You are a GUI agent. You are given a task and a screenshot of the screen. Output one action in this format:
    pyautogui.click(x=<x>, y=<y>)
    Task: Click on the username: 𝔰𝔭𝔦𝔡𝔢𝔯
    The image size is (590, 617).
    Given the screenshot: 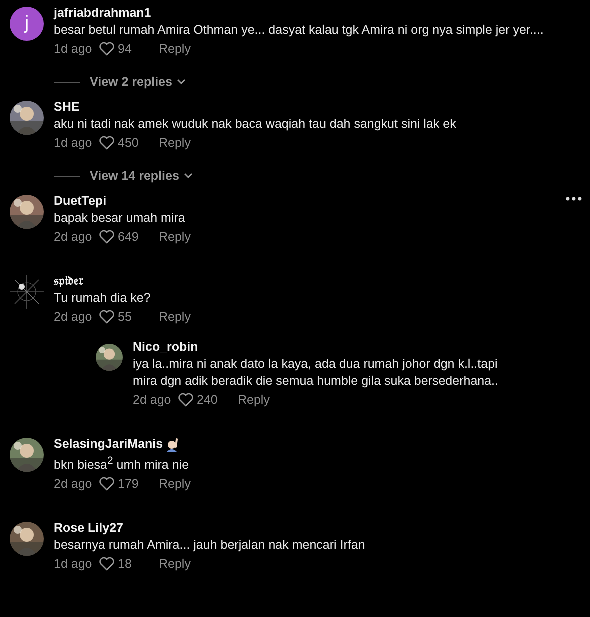 What is the action you would take?
    pyautogui.click(x=69, y=281)
    